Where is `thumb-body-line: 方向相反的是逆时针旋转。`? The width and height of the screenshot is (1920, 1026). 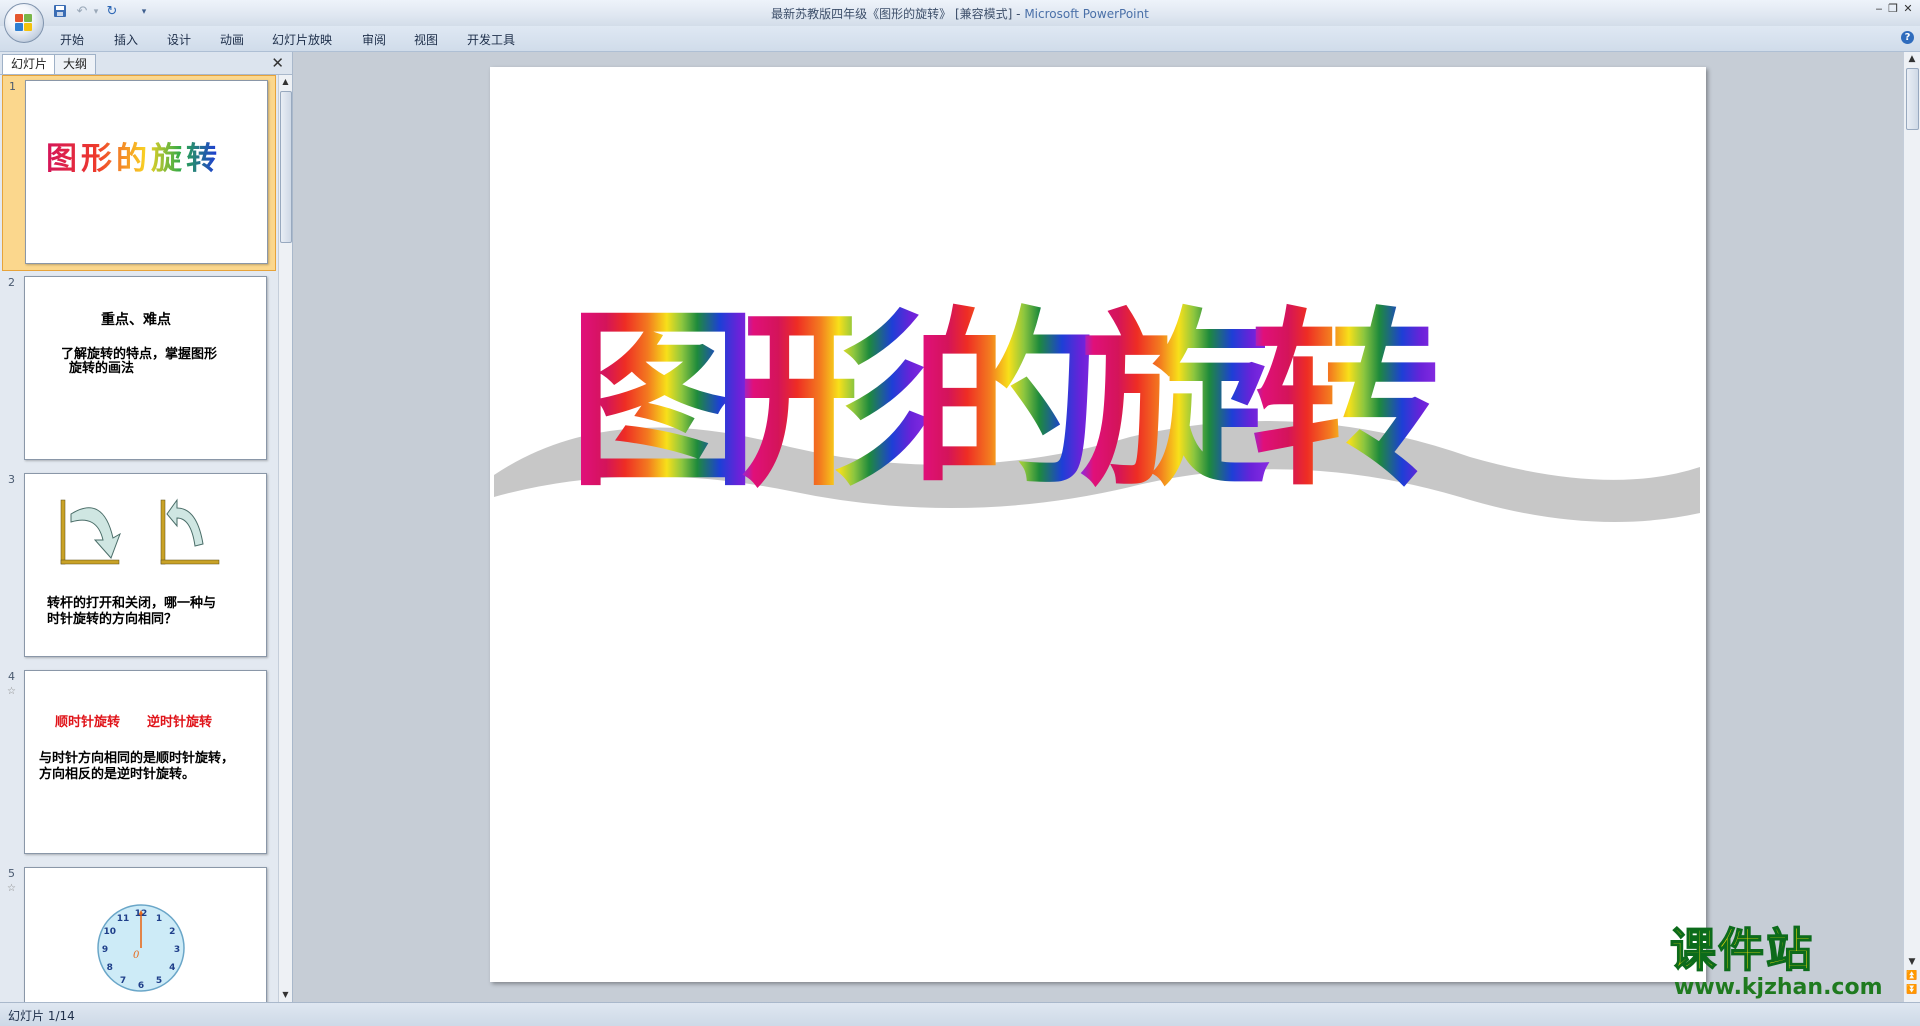
thumb-body-line: 方向相反的是逆时针旋转。 is located at coordinates (117, 774).